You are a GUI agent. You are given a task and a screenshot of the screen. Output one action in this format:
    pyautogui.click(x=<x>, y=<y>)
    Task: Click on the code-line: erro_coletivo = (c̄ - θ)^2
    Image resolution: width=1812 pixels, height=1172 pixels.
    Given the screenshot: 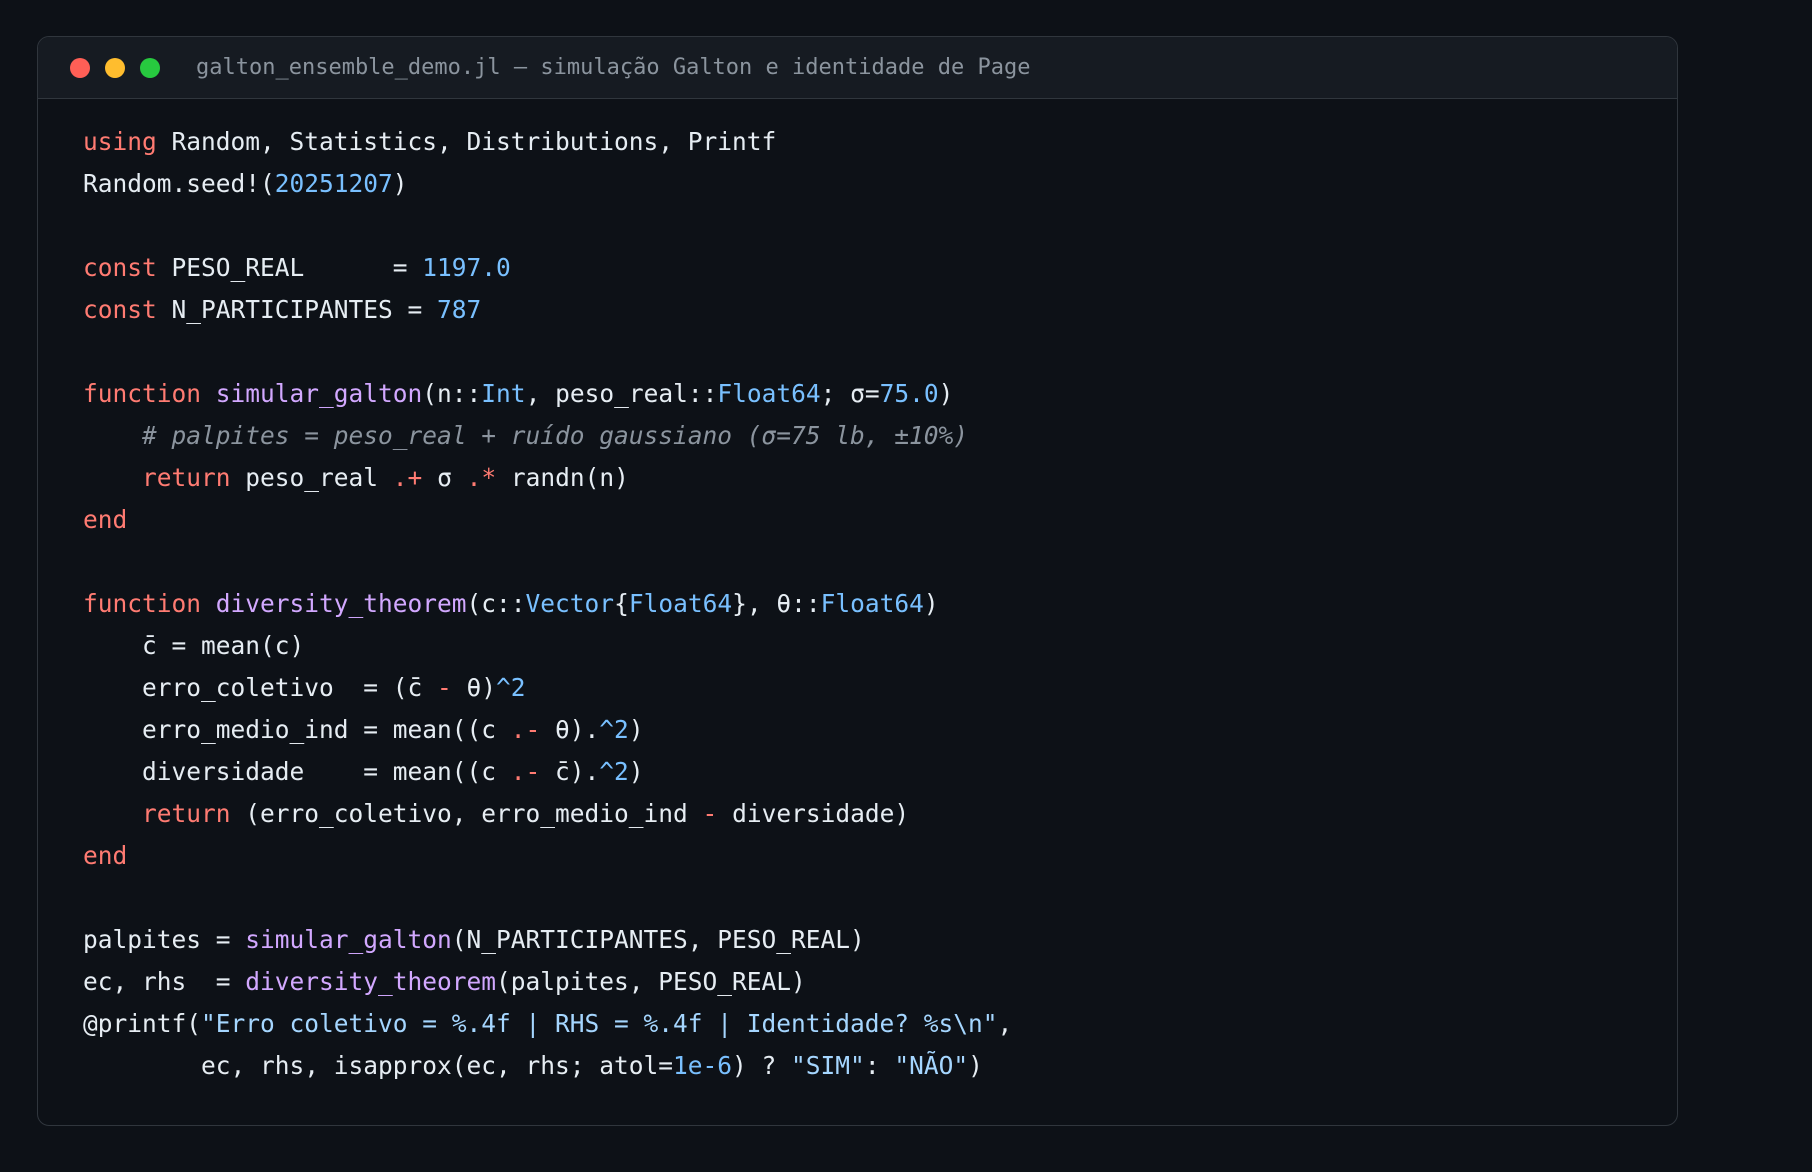 What is the action you would take?
    pyautogui.click(x=870, y=688)
    